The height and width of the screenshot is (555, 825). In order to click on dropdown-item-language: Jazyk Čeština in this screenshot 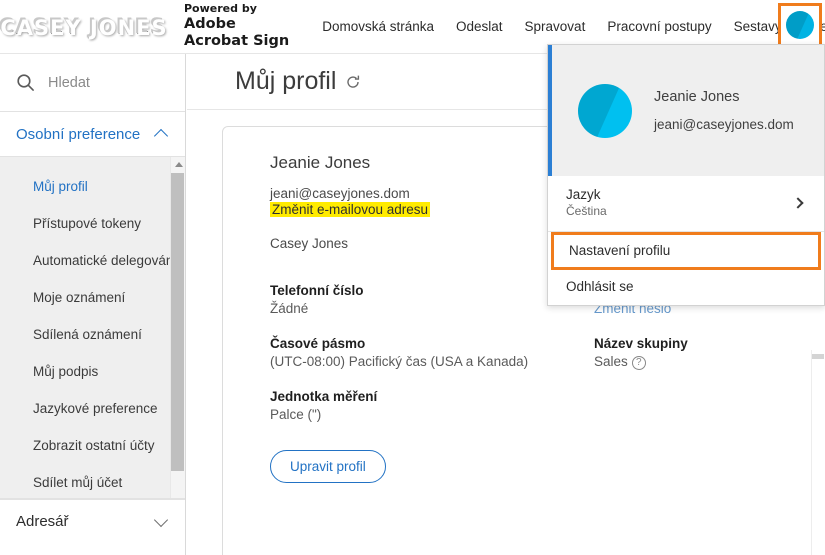, I will do `click(686, 204)`.